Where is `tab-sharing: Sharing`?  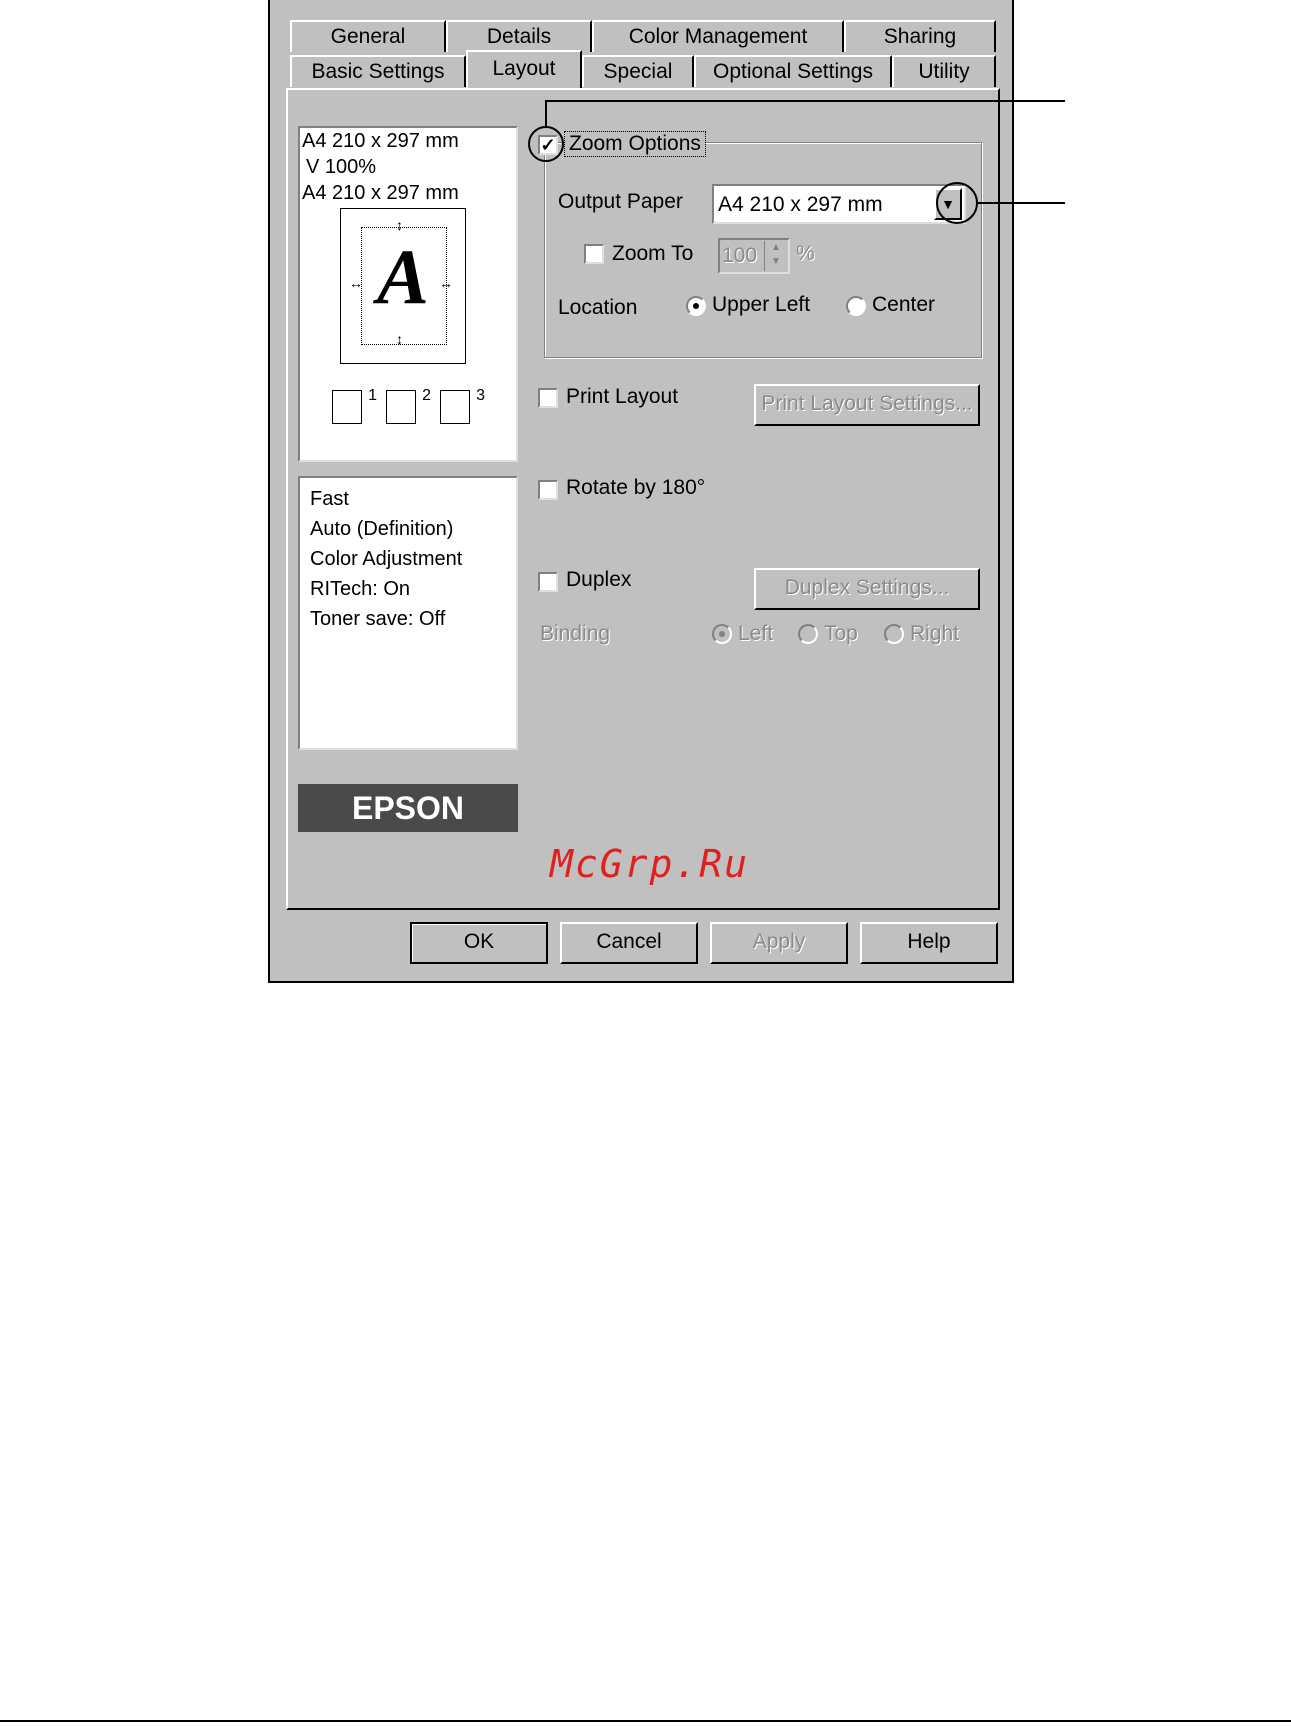 tab-sharing: Sharing is located at coordinates (920, 36).